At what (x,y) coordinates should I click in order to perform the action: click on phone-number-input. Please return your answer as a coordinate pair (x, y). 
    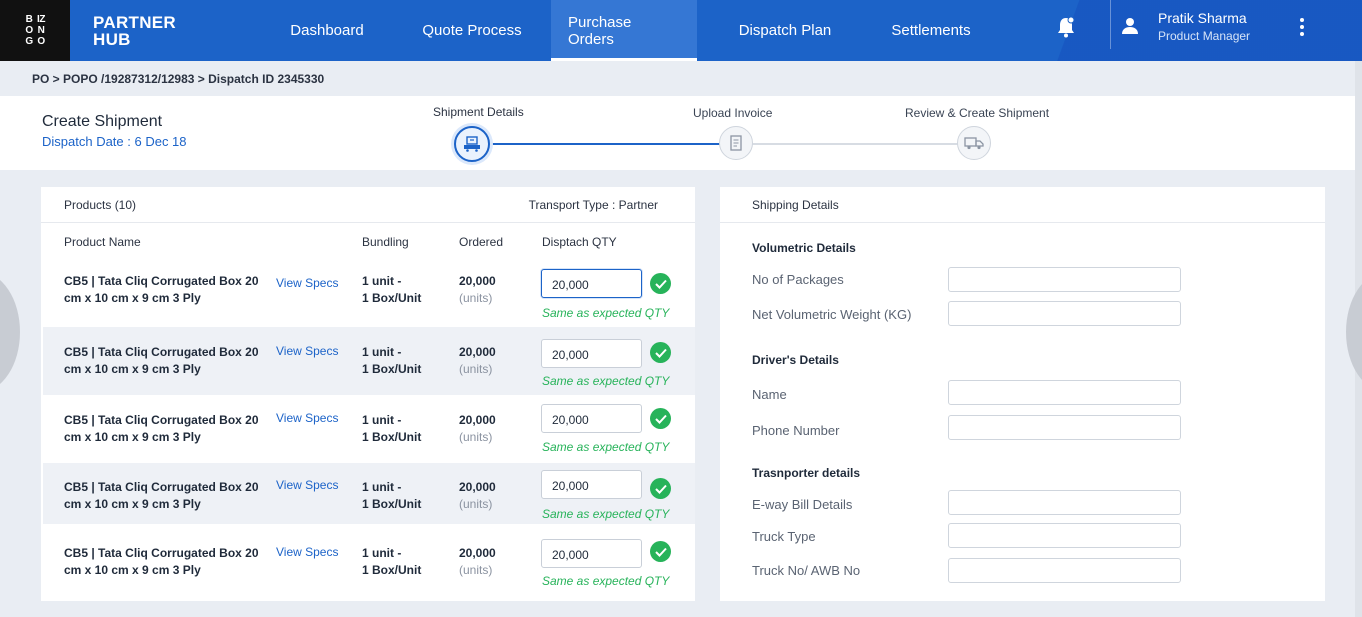
    Looking at the image, I should click on (1064, 427).